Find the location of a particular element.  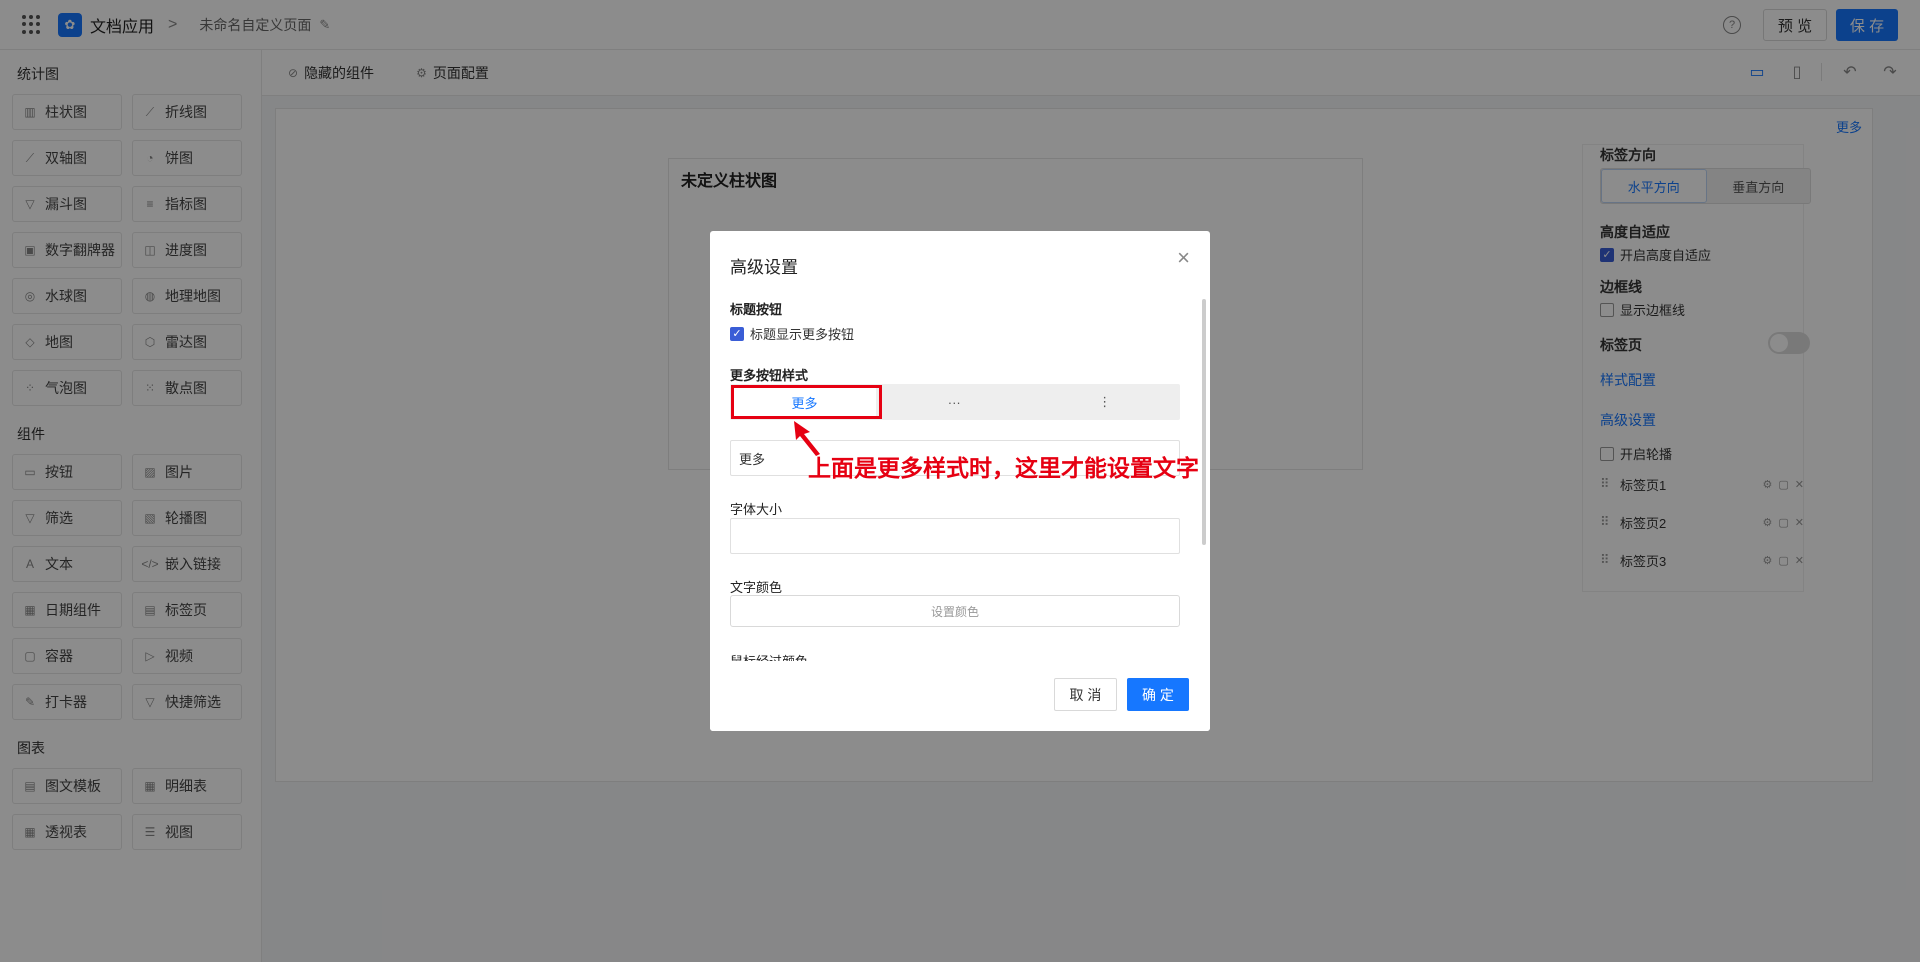

close-icon: × is located at coordinates (1183, 258).